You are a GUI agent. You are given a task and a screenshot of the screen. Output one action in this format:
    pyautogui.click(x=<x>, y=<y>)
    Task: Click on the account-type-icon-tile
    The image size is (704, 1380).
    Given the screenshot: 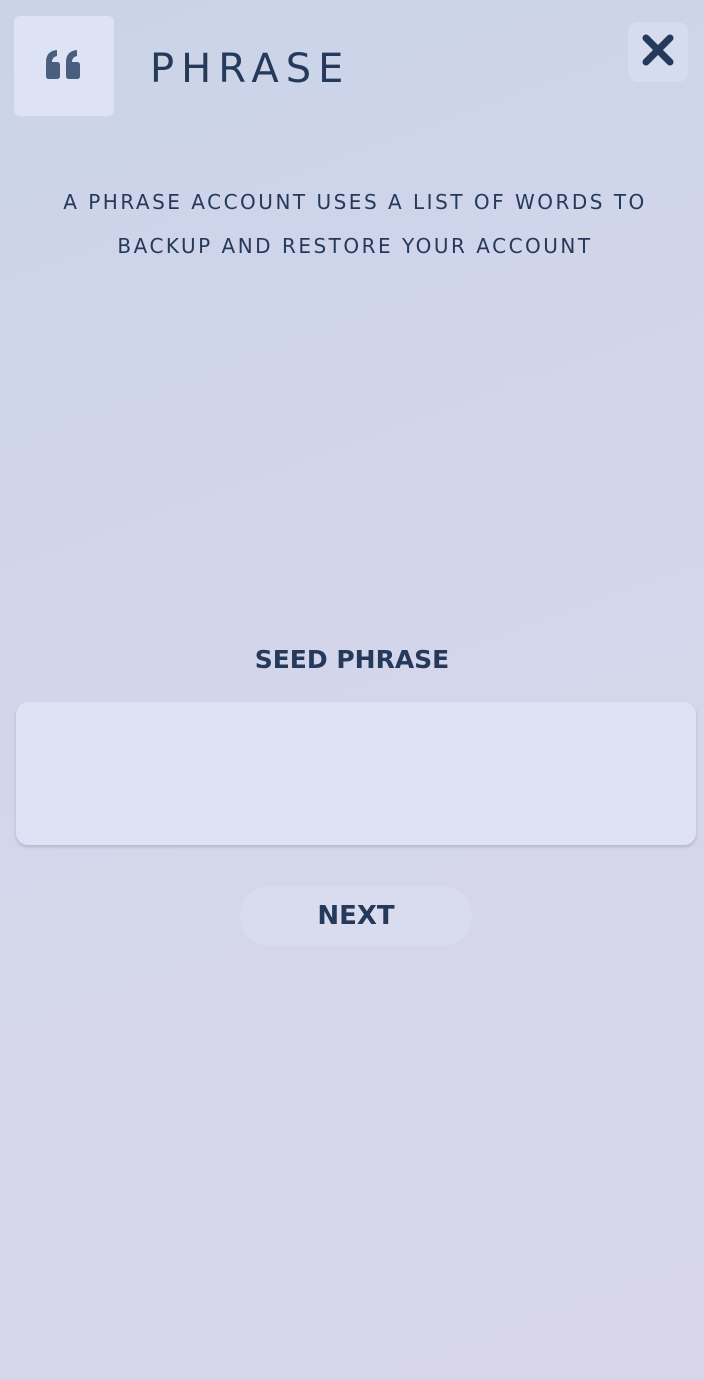 What is the action you would take?
    pyautogui.click(x=64, y=66)
    